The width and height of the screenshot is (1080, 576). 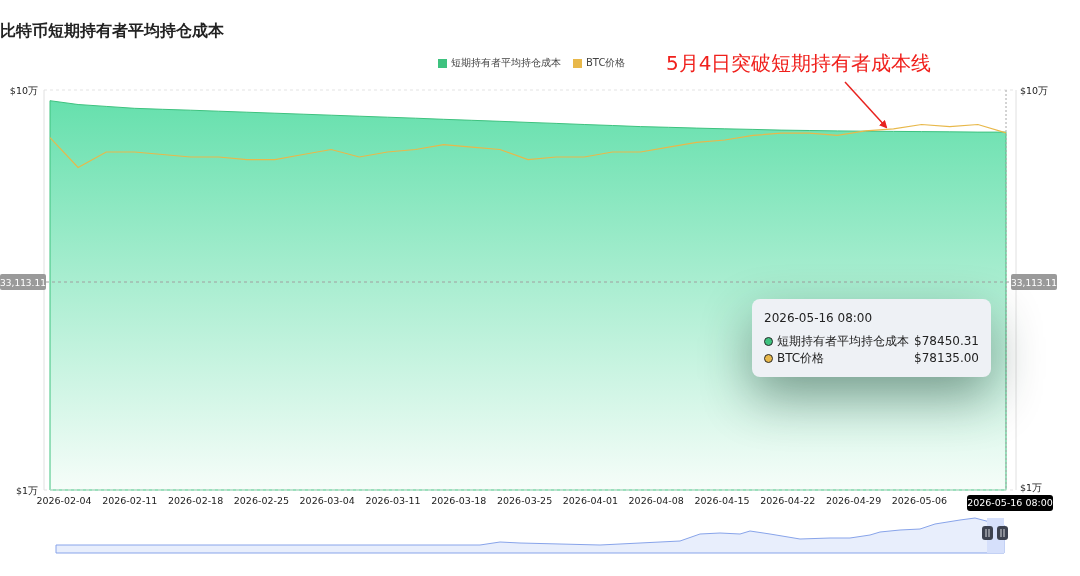 I want to click on annotation-text: 5月4日突破短期持有者成本线, so click(x=799, y=63).